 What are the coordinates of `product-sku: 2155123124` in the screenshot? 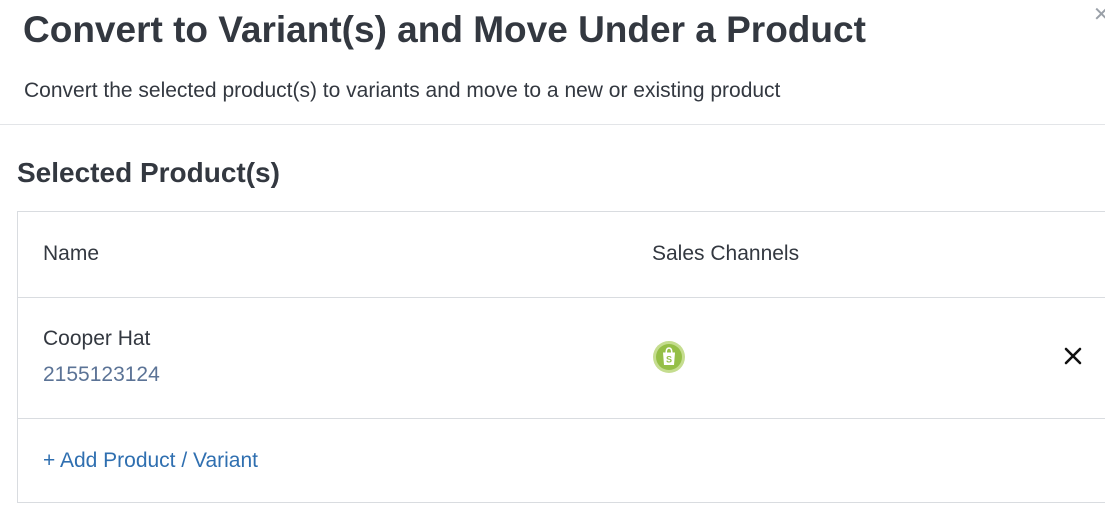 It's located at (101, 374).